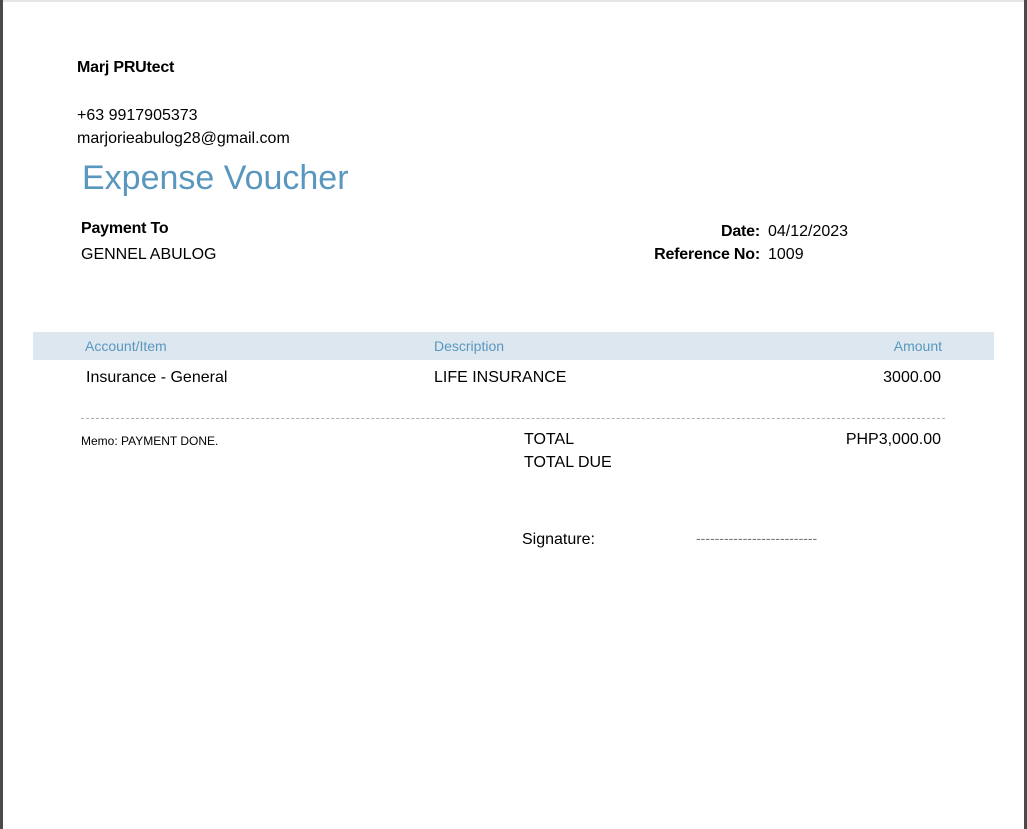  What do you see at coordinates (215, 178) in the screenshot?
I see `document-title: Expense Voucher` at bounding box center [215, 178].